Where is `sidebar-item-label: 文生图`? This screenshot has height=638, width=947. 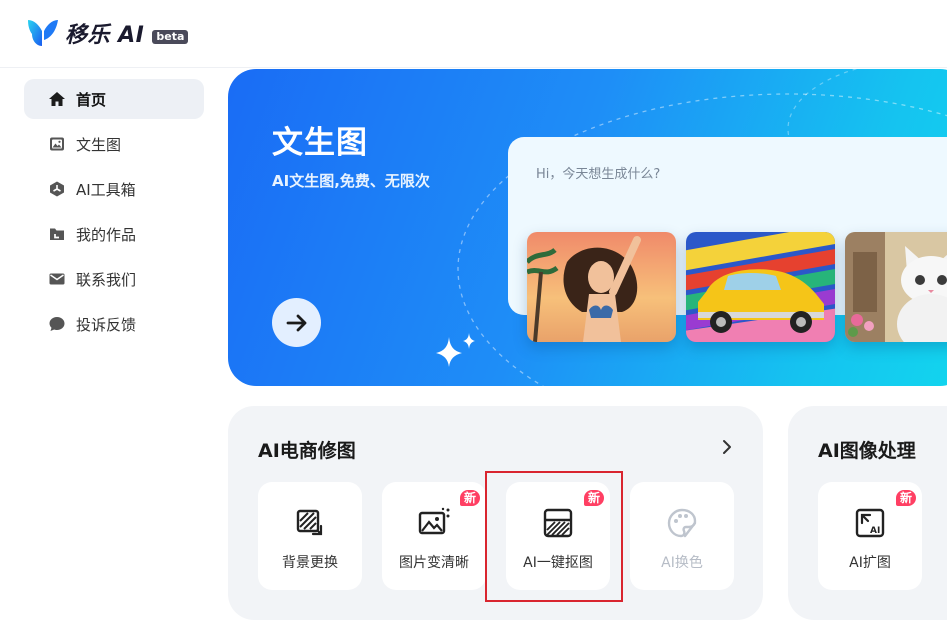 sidebar-item-label: 文生图 is located at coordinates (99, 144).